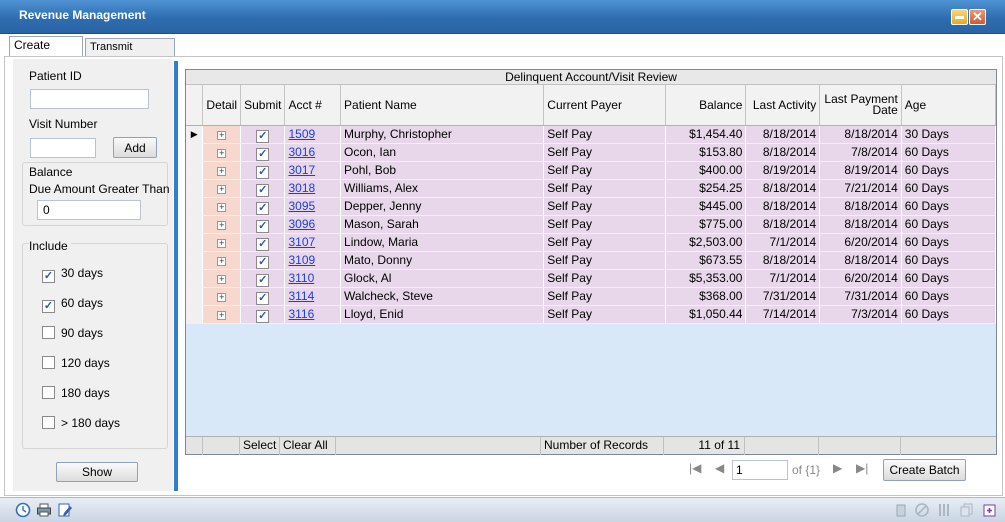  I want to click on include-90-days: 90 days, so click(72, 333).